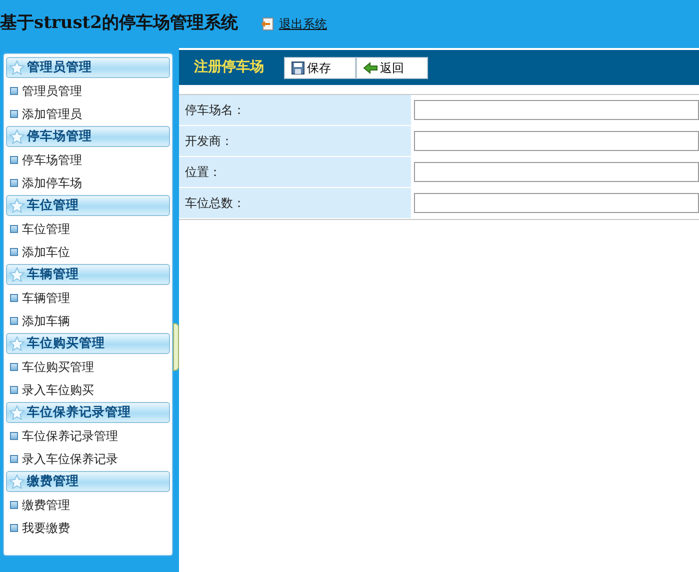 The height and width of the screenshot is (572, 699). What do you see at coordinates (52, 91) in the screenshot?
I see `menu-link: 管理员管理` at bounding box center [52, 91].